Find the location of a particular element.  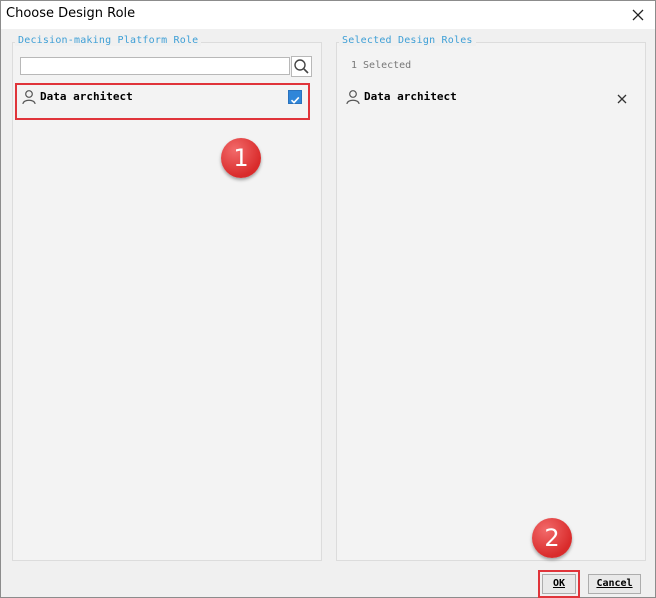

remove-selected-button is located at coordinates (622, 97).